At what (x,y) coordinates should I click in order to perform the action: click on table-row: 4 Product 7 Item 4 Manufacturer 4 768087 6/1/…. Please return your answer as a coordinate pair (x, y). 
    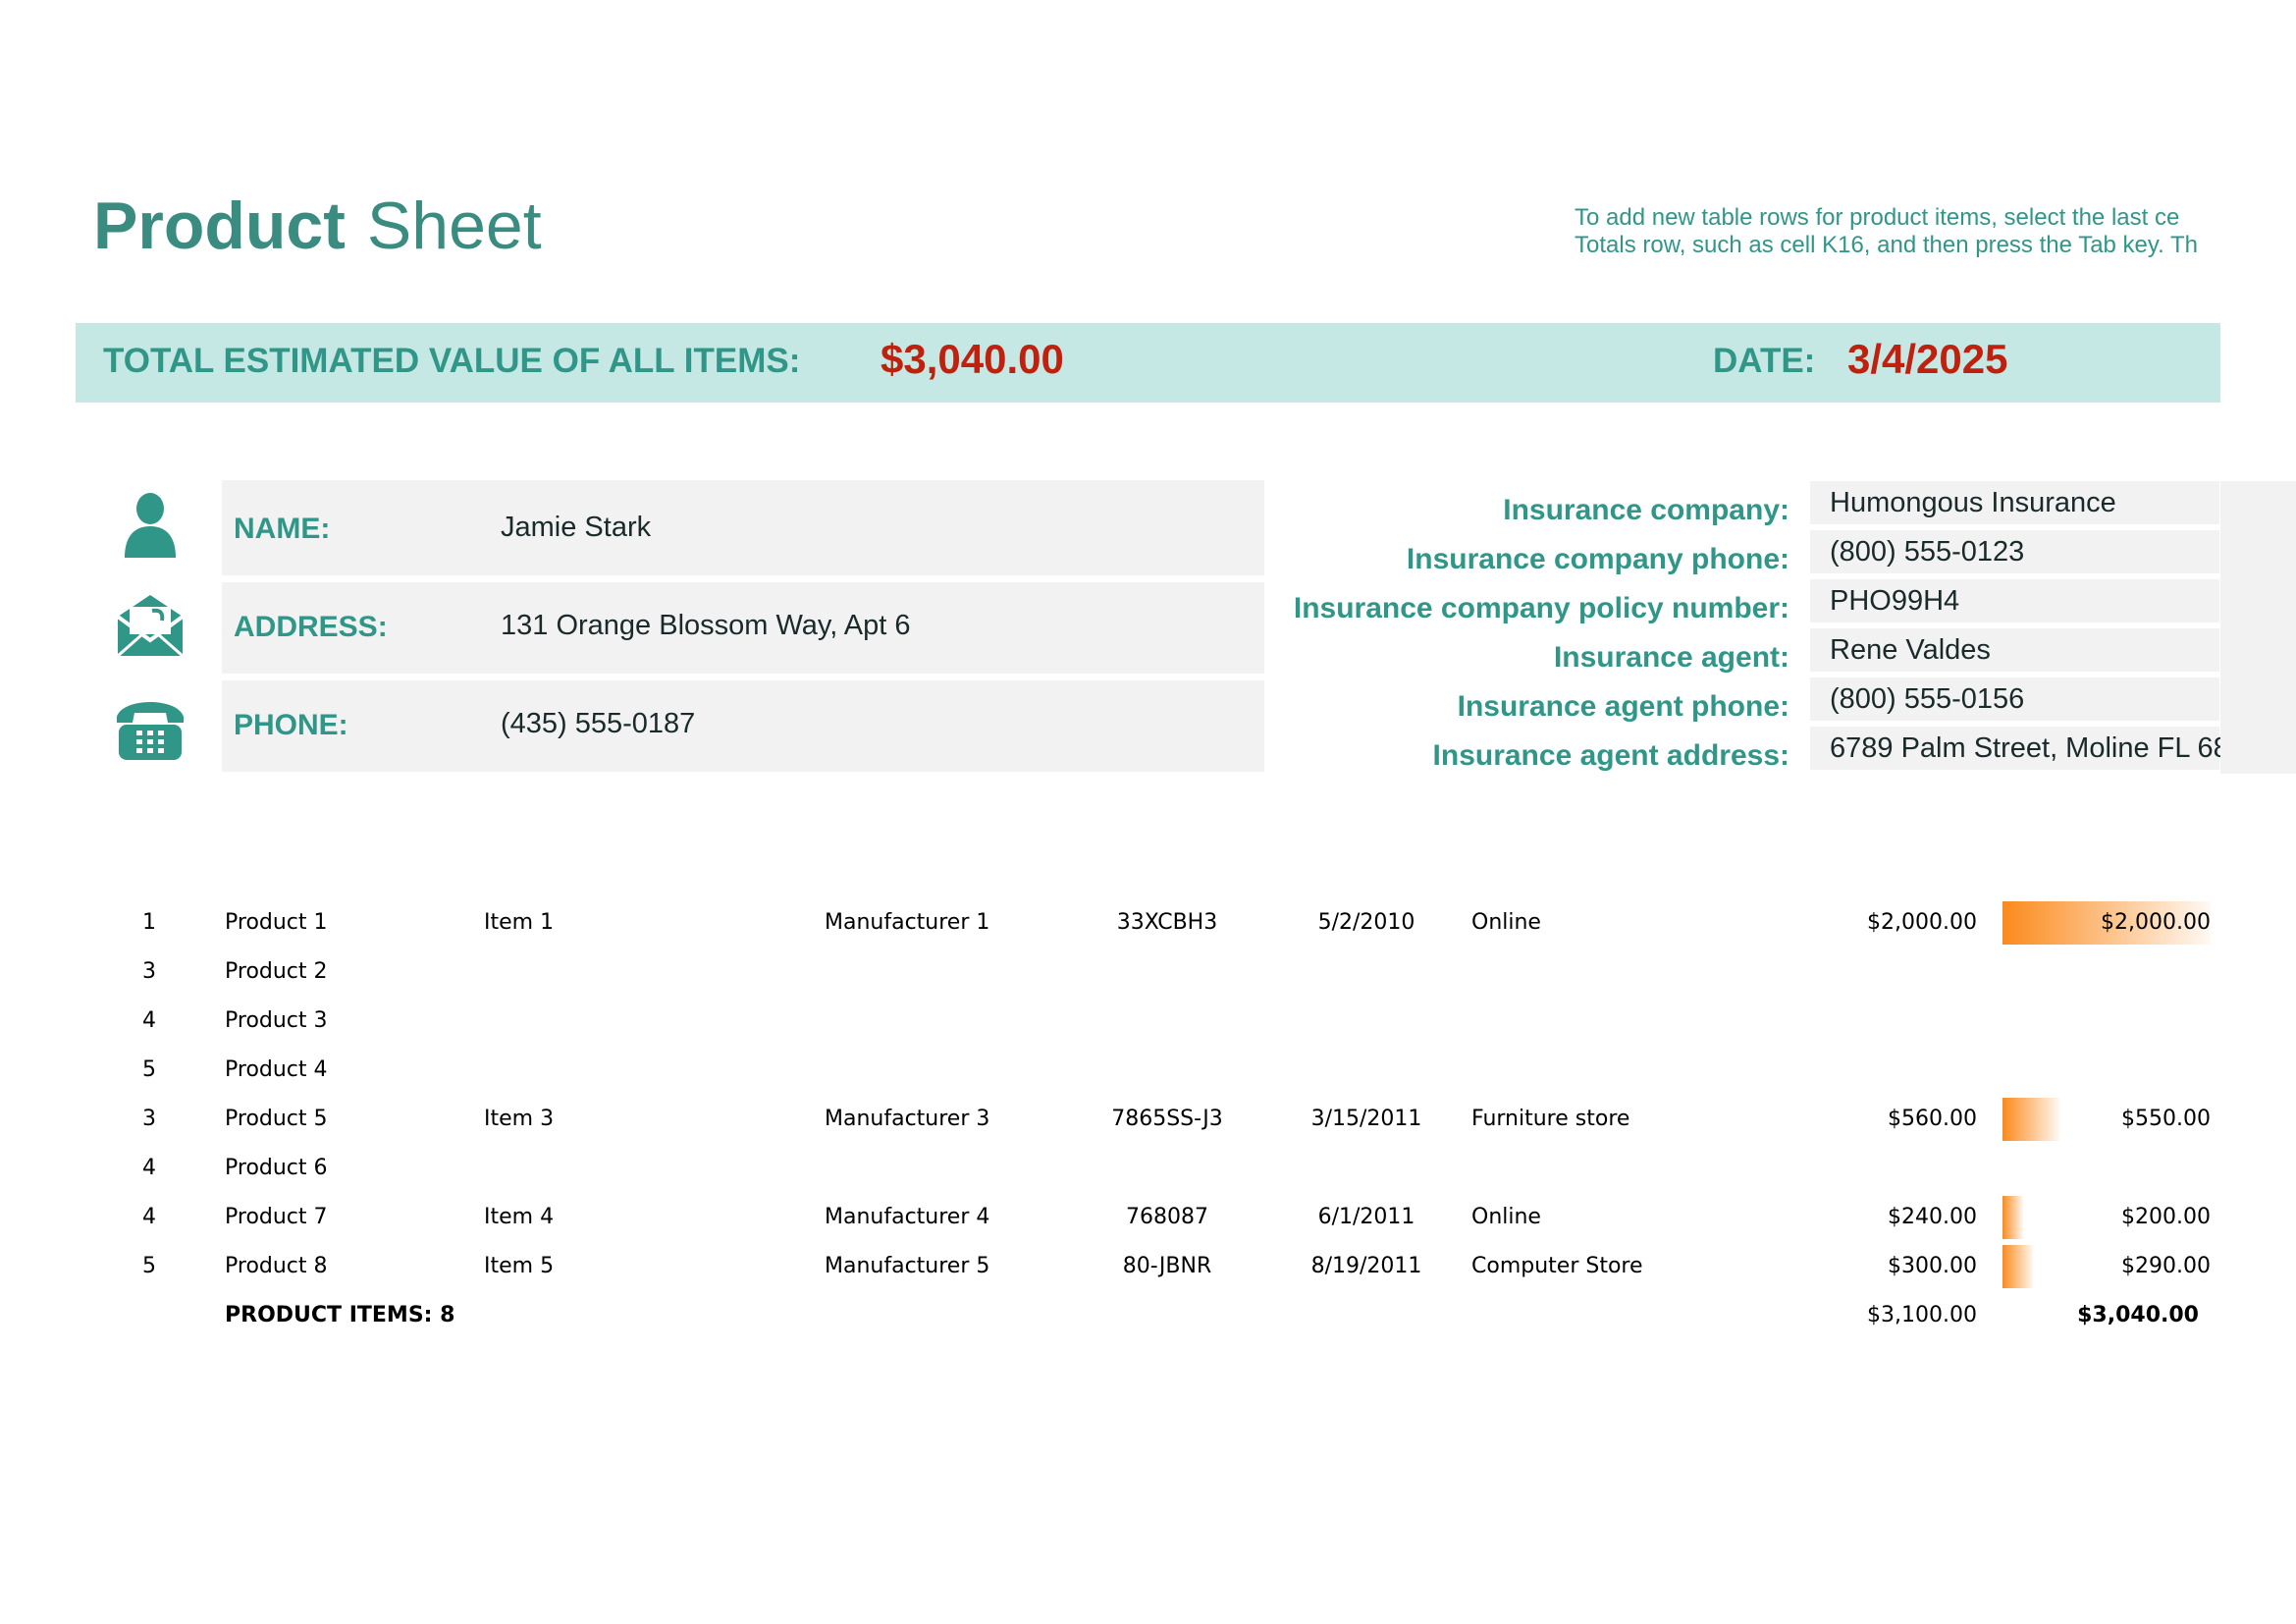
    Looking at the image, I should click on (1148, 1217).